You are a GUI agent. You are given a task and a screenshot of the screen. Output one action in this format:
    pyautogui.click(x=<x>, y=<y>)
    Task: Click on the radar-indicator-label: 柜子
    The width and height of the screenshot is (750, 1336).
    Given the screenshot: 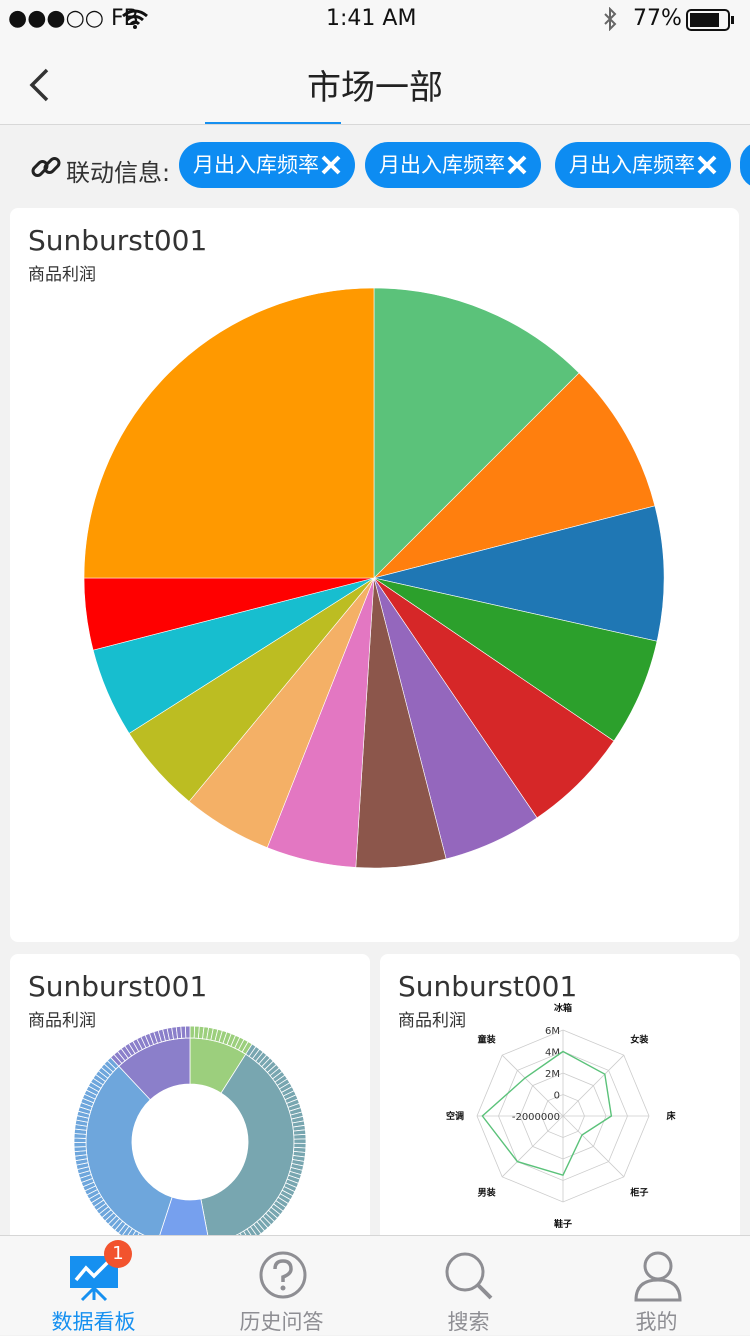 What is the action you would take?
    pyautogui.click(x=638, y=1192)
    